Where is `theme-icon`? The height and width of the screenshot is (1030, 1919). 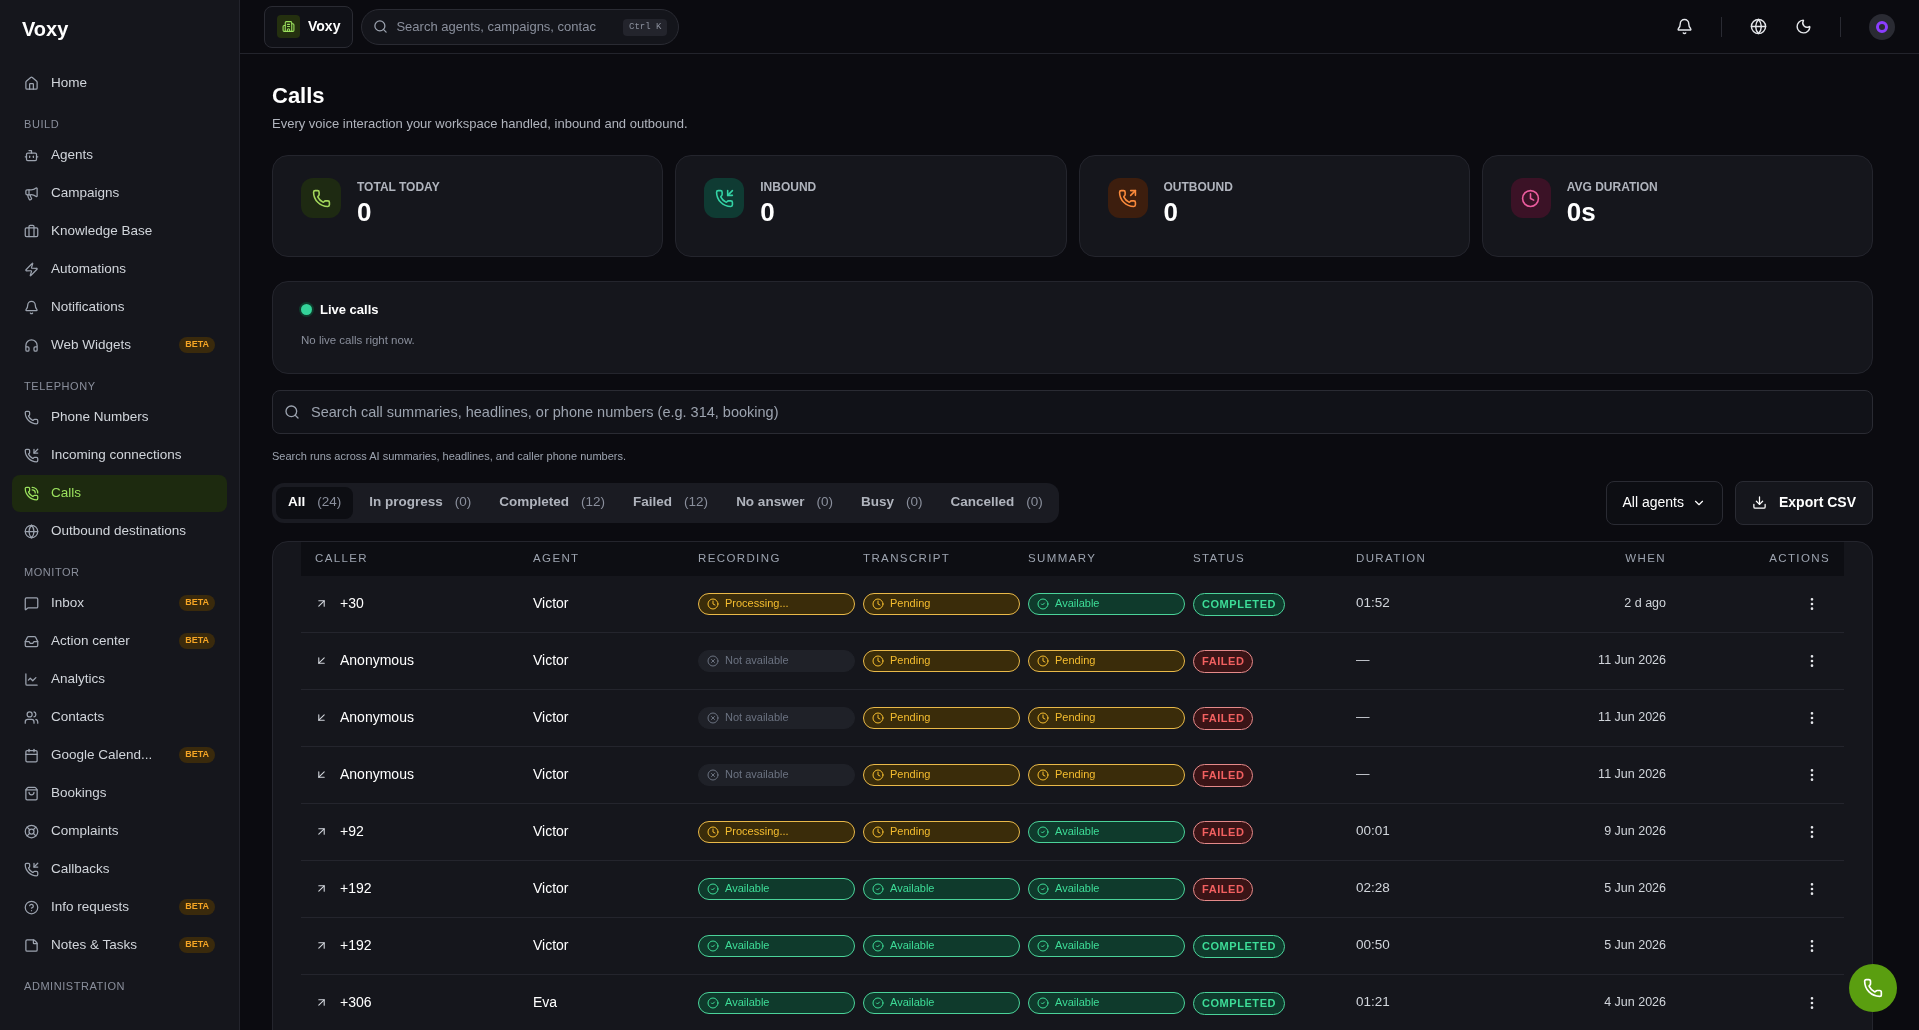
theme-icon is located at coordinates (1803, 26).